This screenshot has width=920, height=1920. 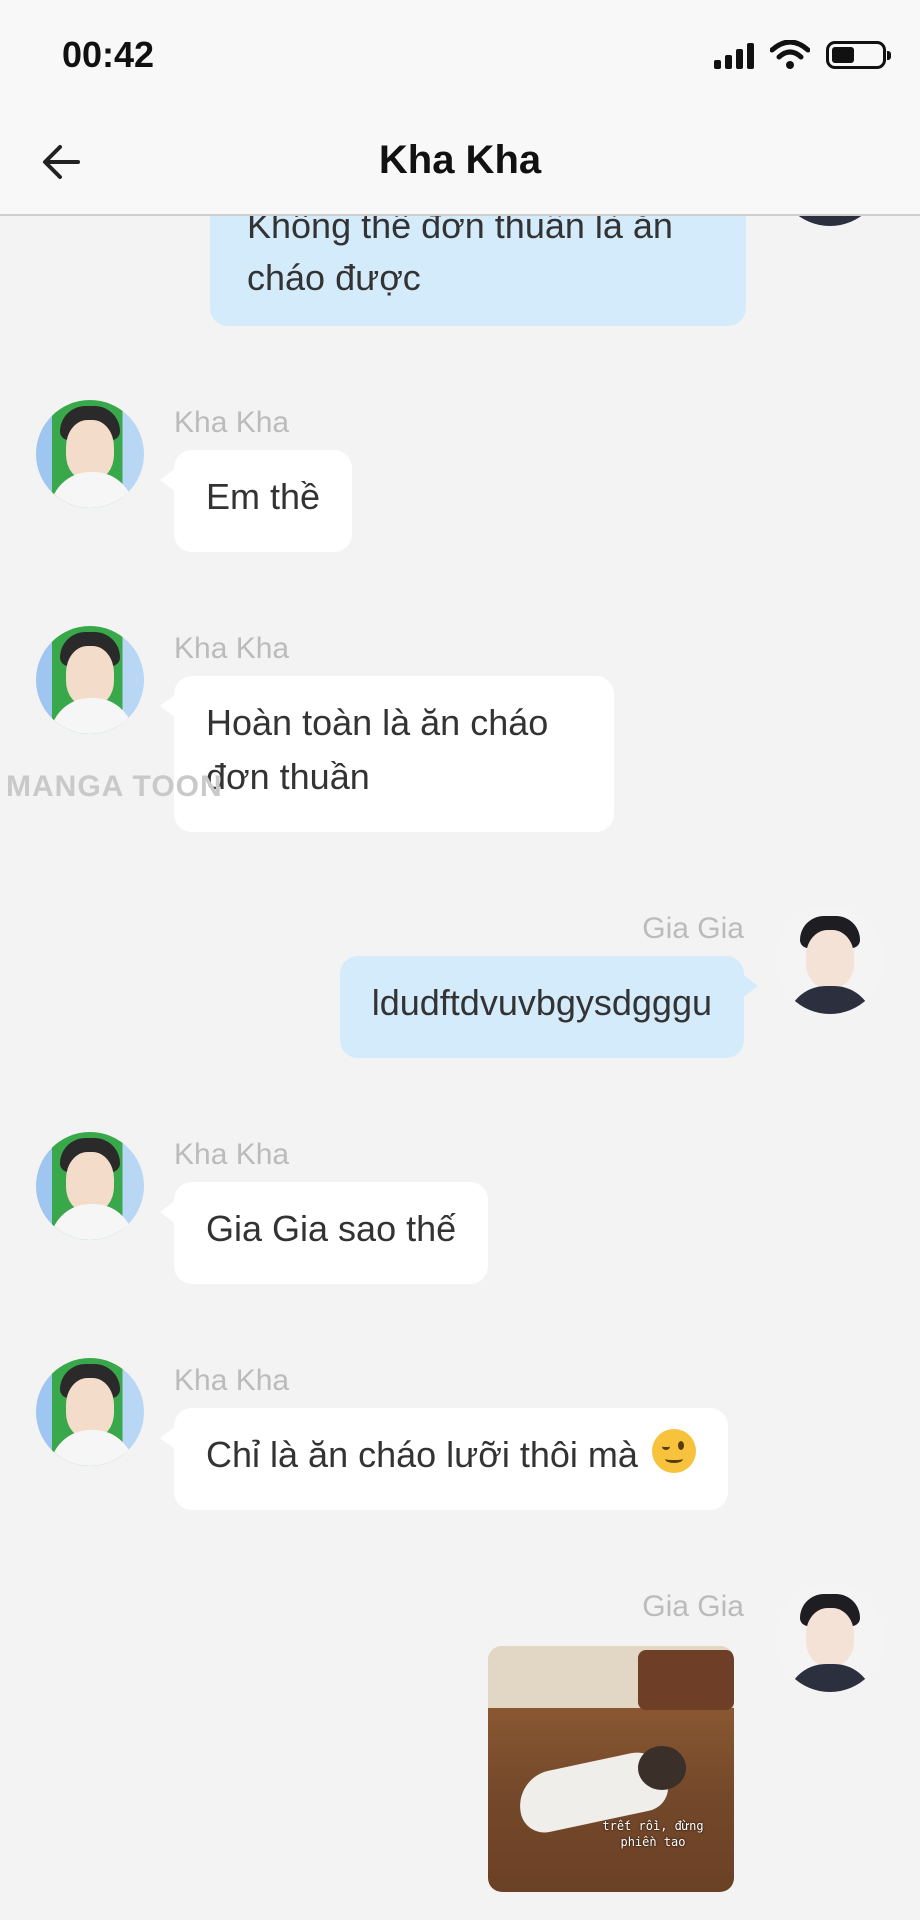 I want to click on signal-icon, so click(x=734, y=55).